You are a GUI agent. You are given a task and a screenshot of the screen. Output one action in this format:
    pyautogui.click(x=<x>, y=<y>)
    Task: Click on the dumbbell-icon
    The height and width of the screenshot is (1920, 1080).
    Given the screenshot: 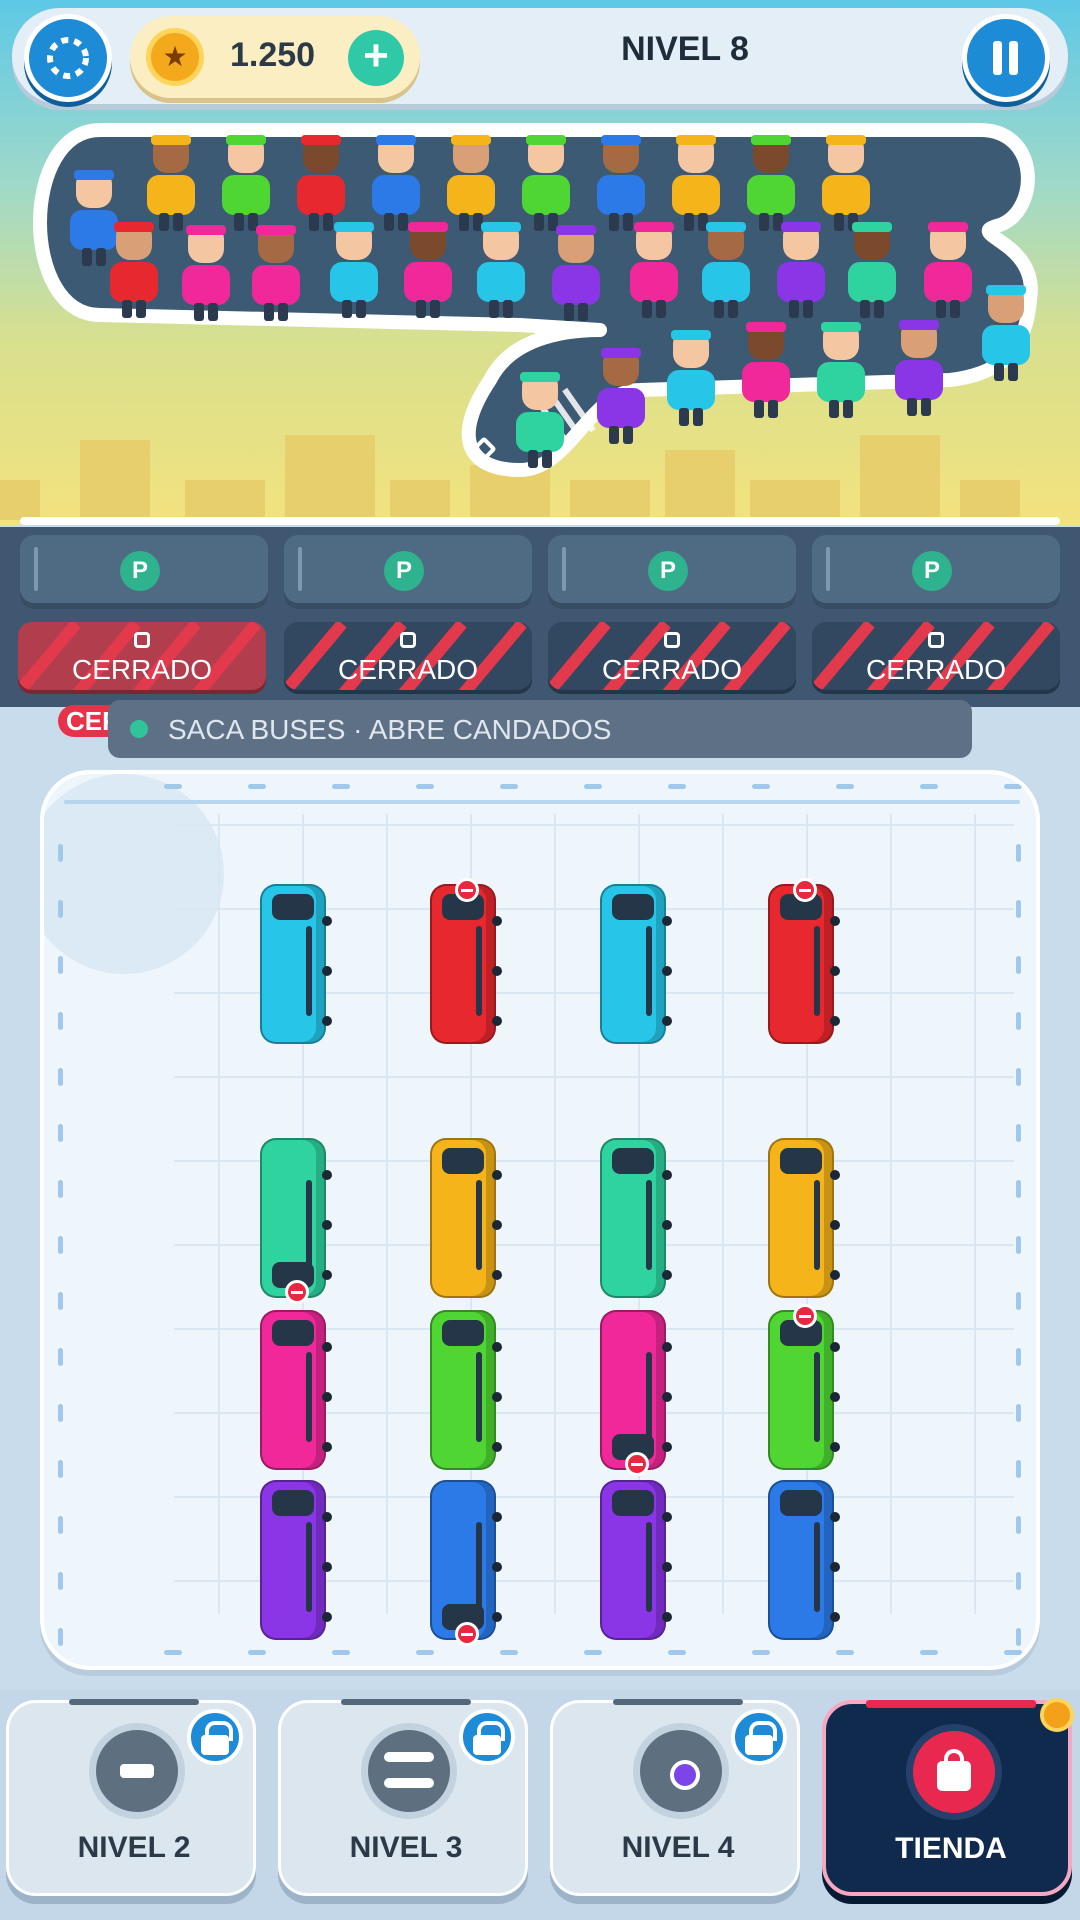 What is the action you would take?
    pyautogui.click(x=137, y=1771)
    